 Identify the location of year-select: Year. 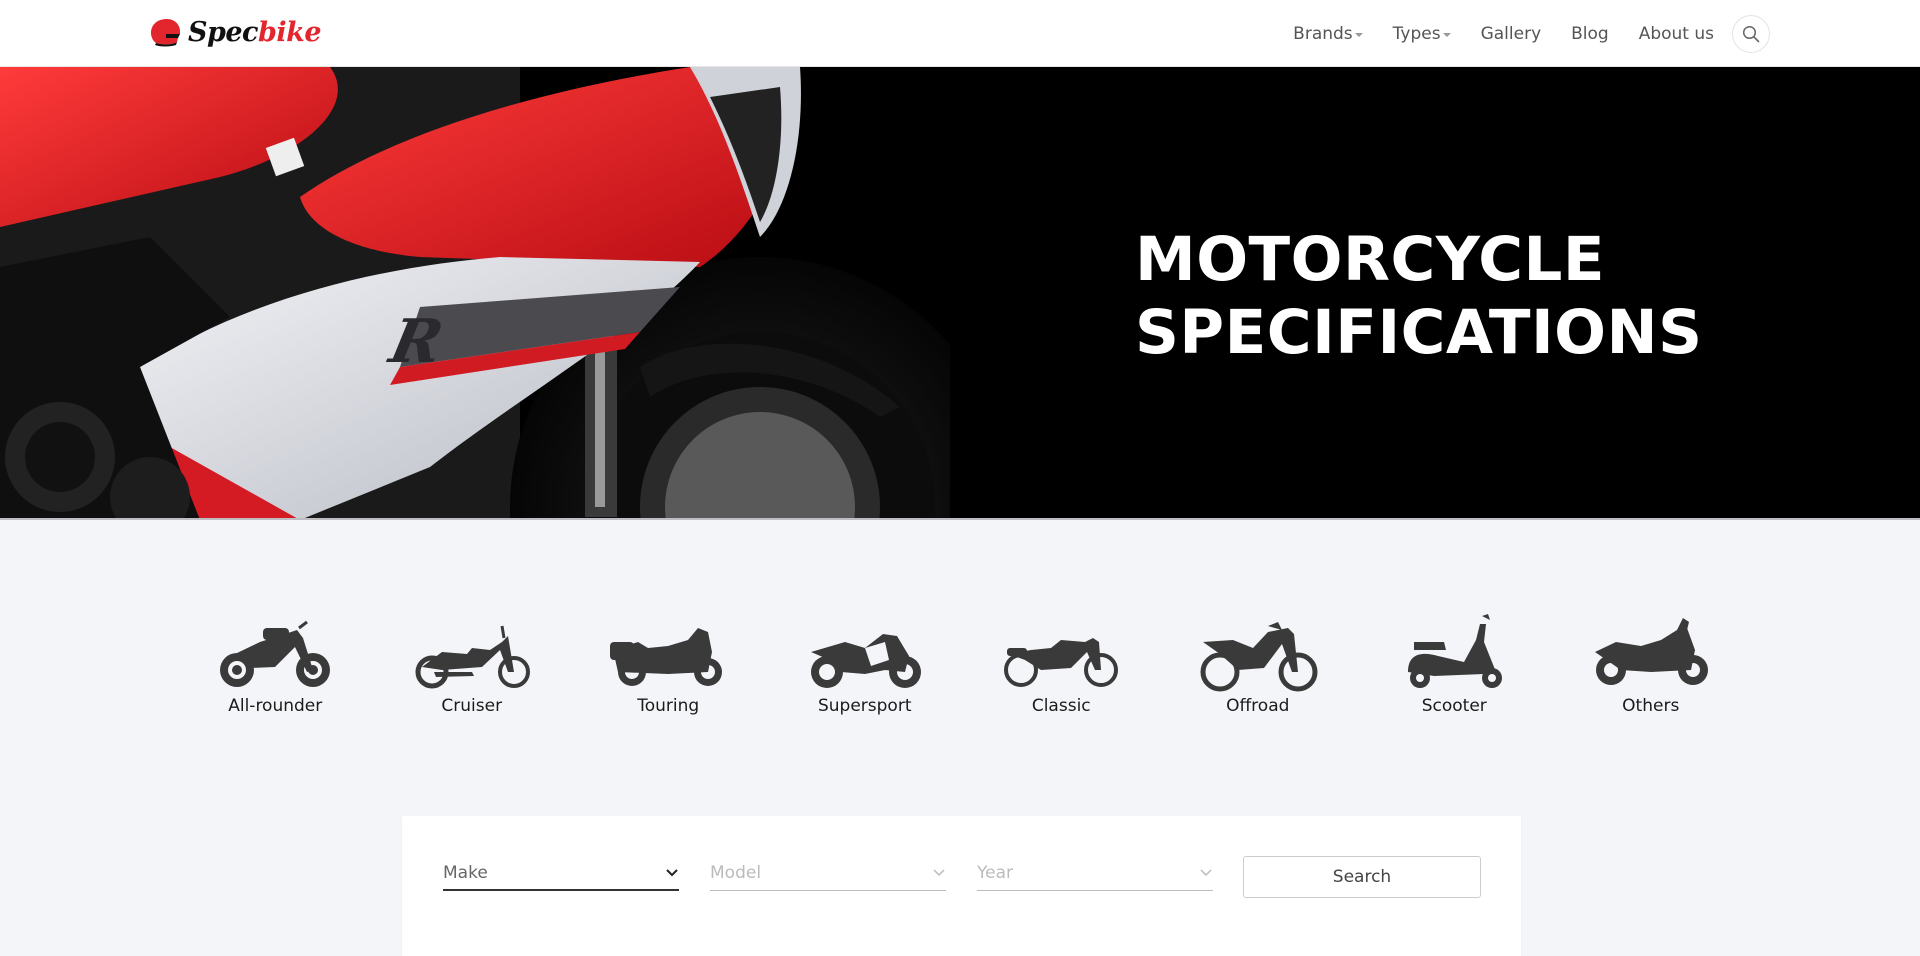
(1095, 873).